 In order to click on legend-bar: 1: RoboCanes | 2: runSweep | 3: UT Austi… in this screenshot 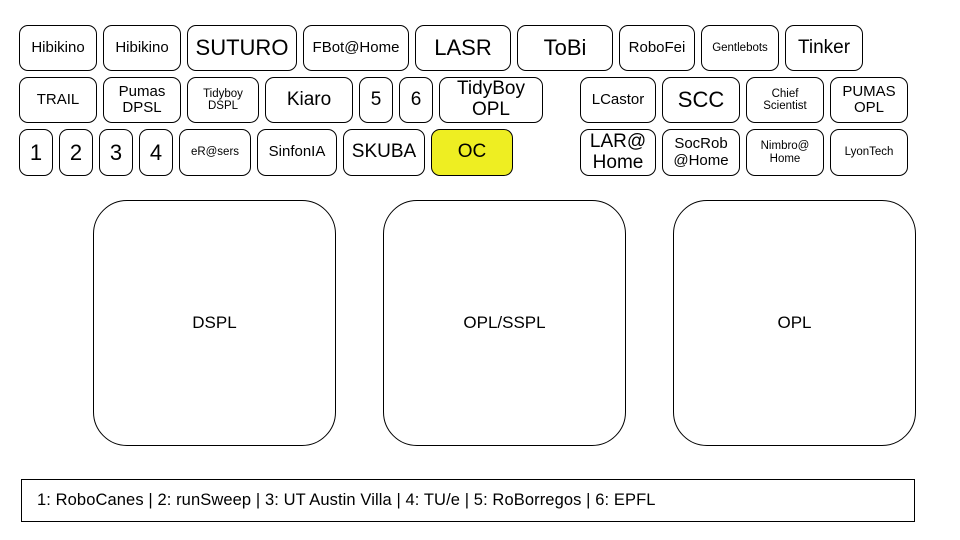, I will do `click(468, 500)`.